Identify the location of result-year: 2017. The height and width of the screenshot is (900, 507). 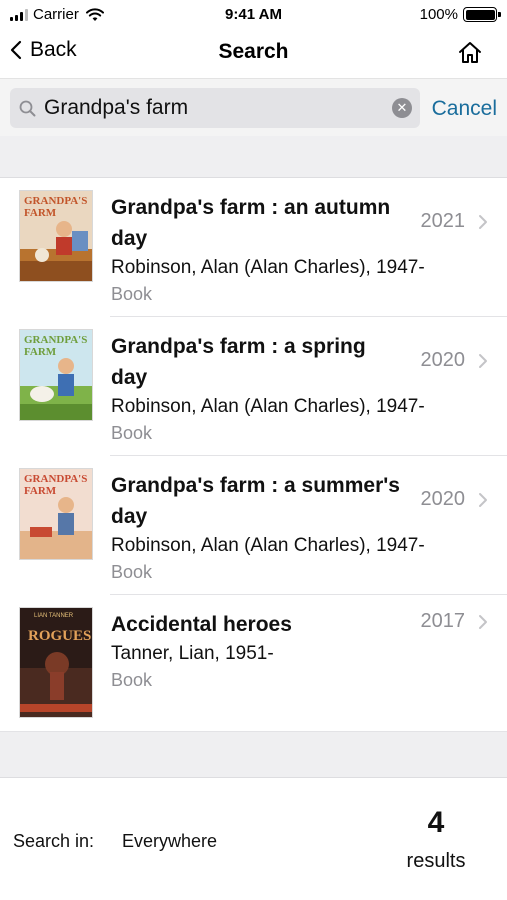
(443, 621).